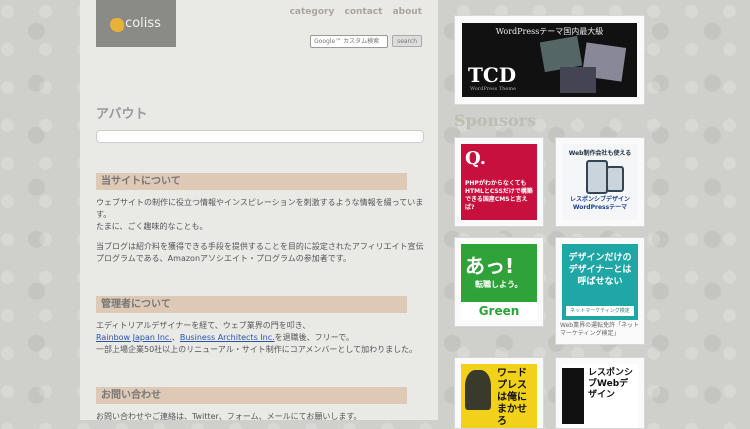 The height and width of the screenshot is (429, 750). What do you see at coordinates (512, 397) in the screenshot?
I see `sponsor-ad-wordpress-book-text: ワードプレスは俺にまかせろ` at bounding box center [512, 397].